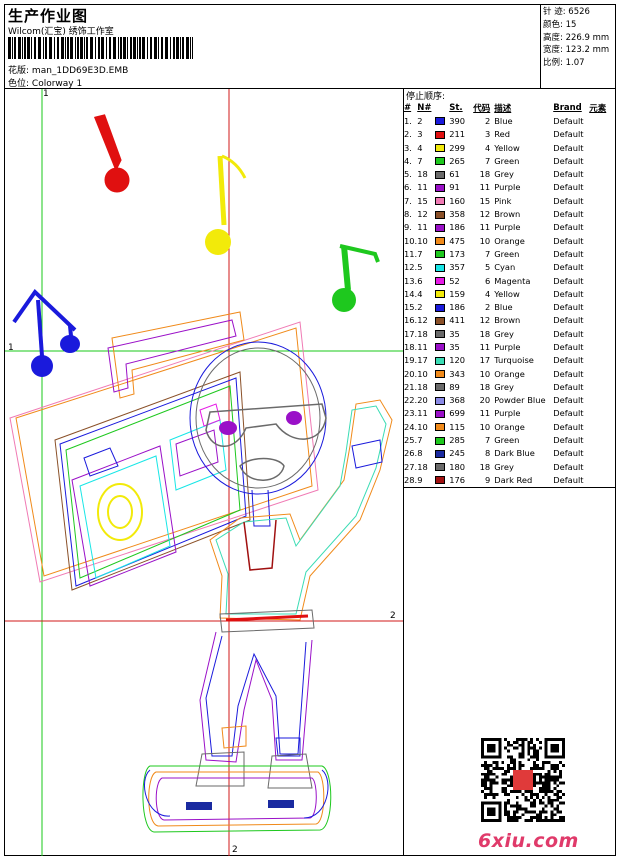  What do you see at coordinates (411, 253) in the screenshot?
I see `row-num: 11.` at bounding box center [411, 253].